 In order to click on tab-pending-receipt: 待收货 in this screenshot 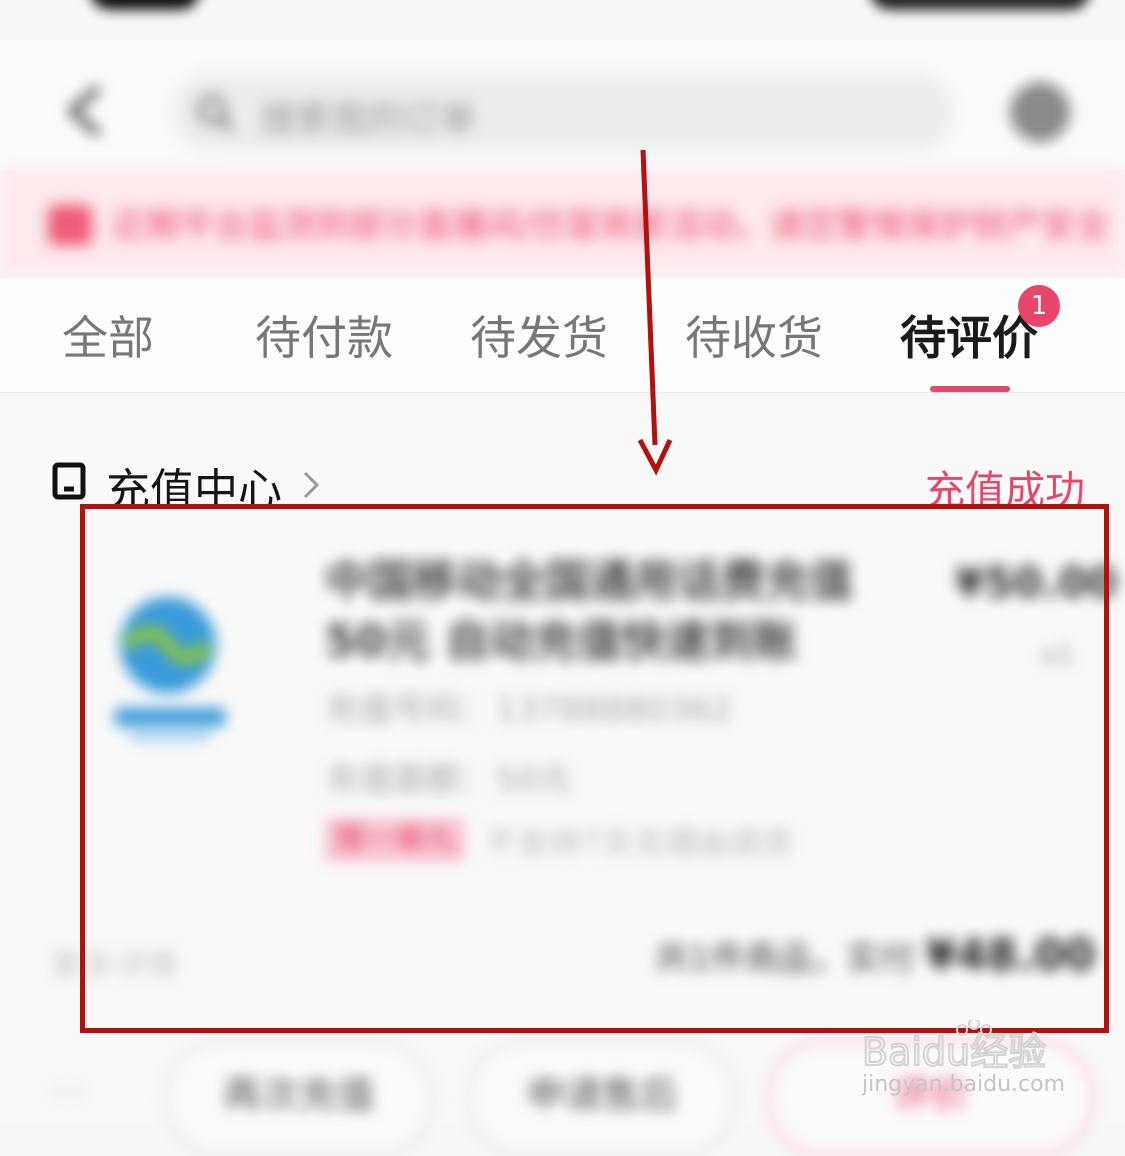, I will do `click(754, 335)`.